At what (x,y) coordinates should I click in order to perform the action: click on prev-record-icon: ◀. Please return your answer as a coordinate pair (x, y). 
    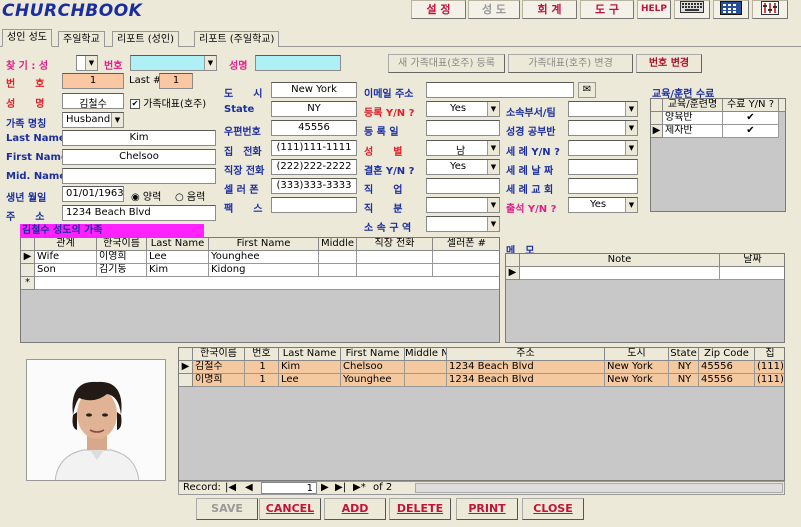
    Looking at the image, I should click on (249, 488).